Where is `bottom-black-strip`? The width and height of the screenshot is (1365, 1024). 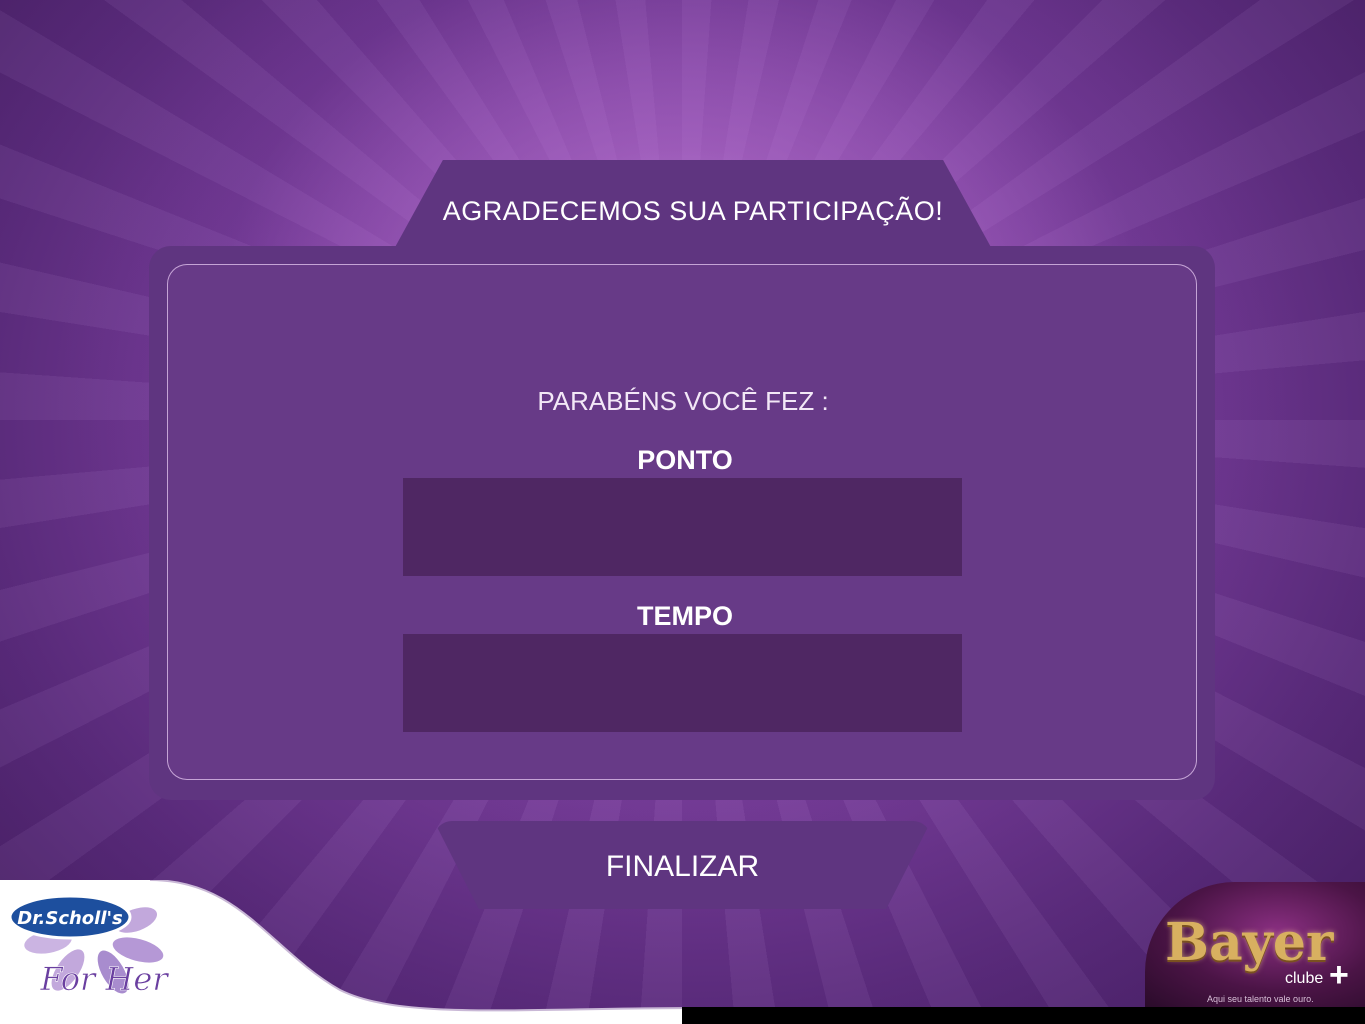
bottom-black-strip is located at coordinates (1023, 1015).